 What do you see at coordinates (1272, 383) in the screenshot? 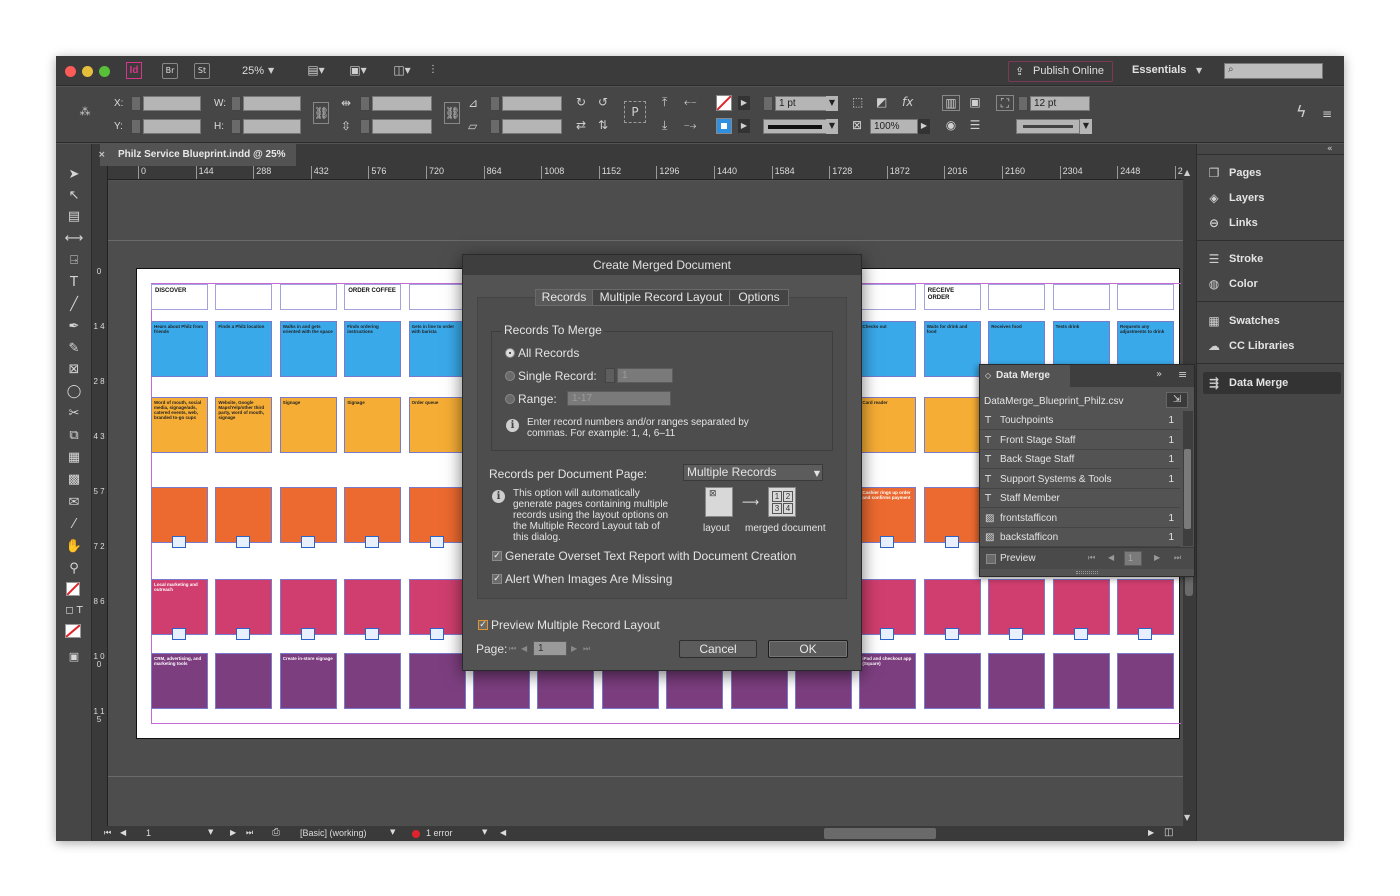
I see `panel-data-merge: ⇶ Data Merge` at bounding box center [1272, 383].